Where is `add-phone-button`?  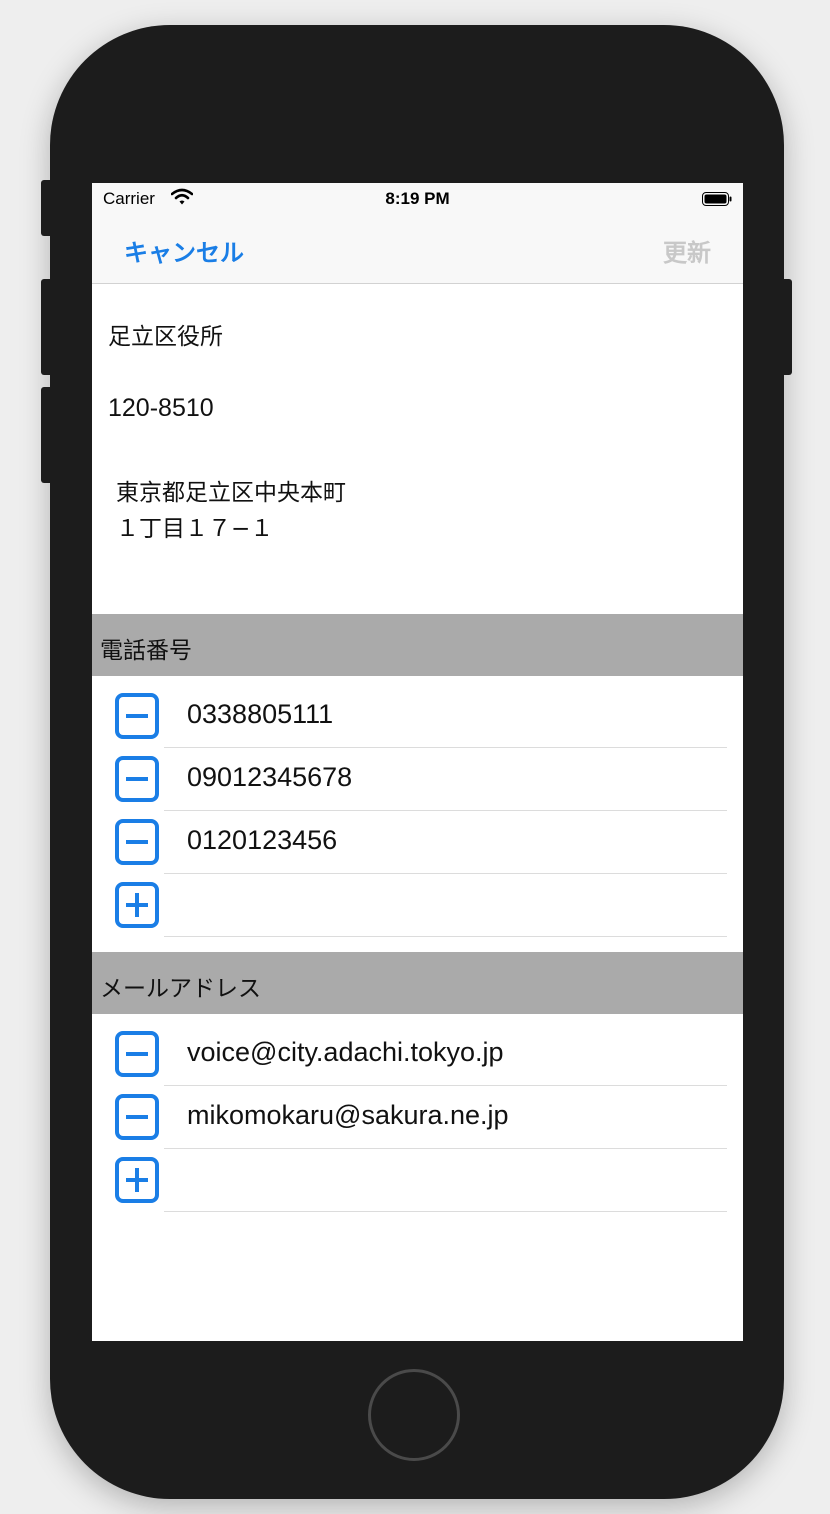 add-phone-button is located at coordinates (137, 905).